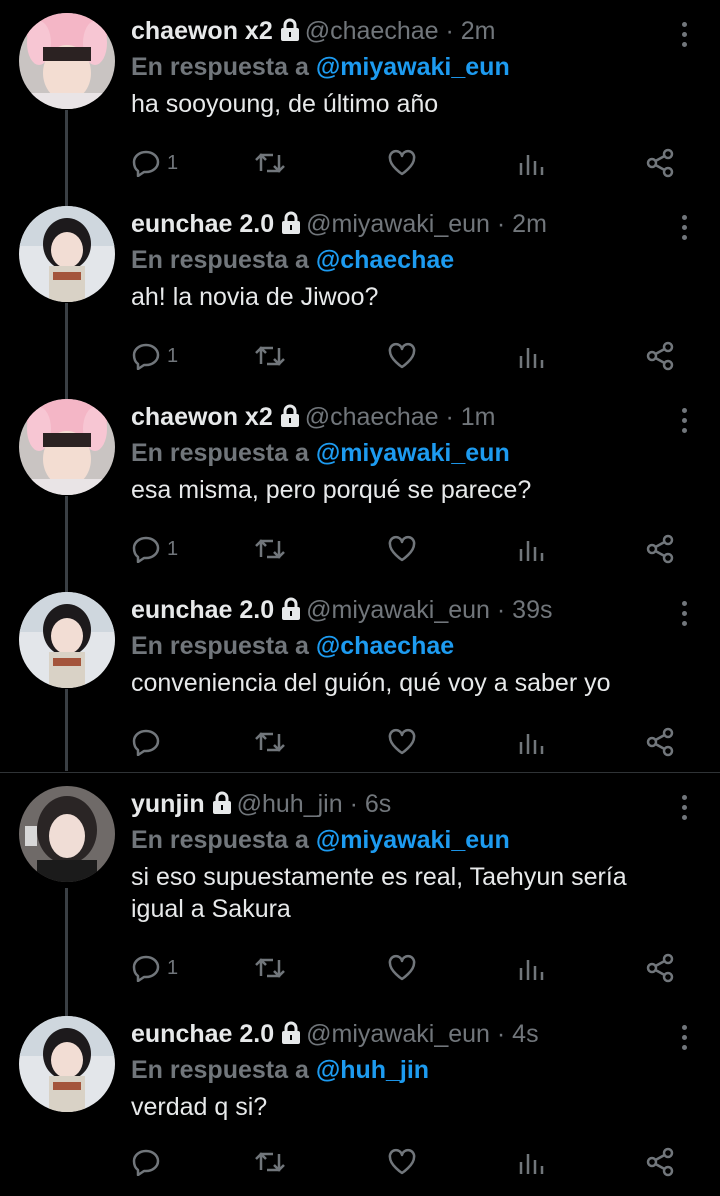 The image size is (720, 1196). Describe the element at coordinates (331, 490) in the screenshot. I see `tweet-text: esa misma, pero porqué se parece?` at that location.